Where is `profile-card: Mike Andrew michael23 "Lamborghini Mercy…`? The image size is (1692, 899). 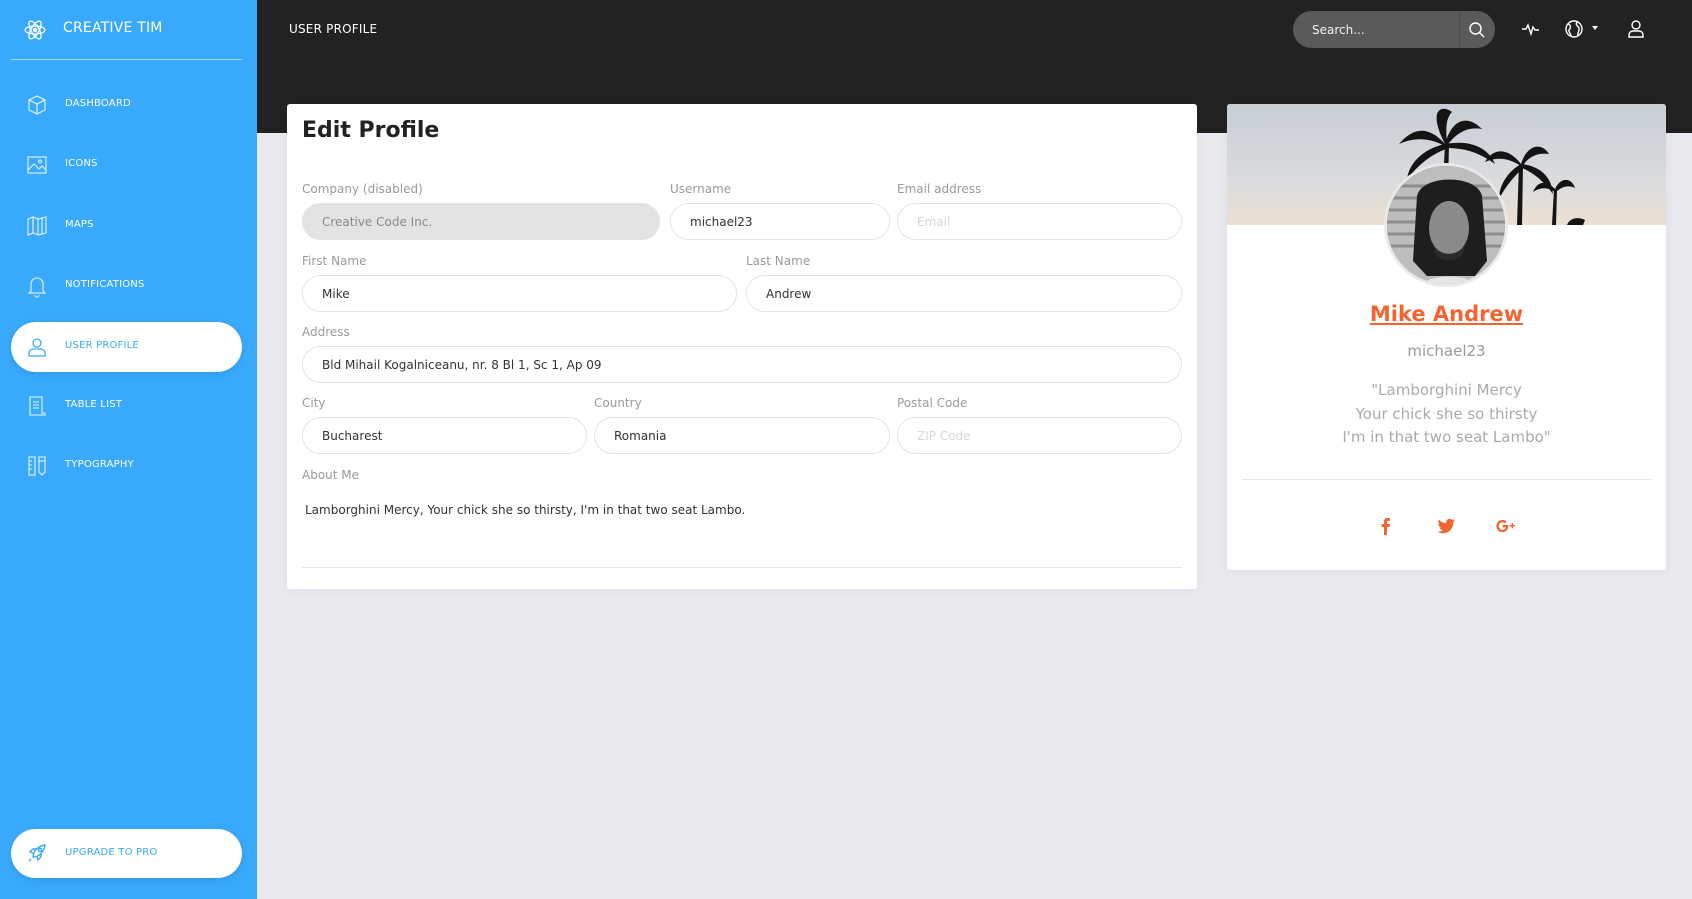
profile-card: Mike Andrew michael23 "Lamborghini Mercy… is located at coordinates (1446, 337).